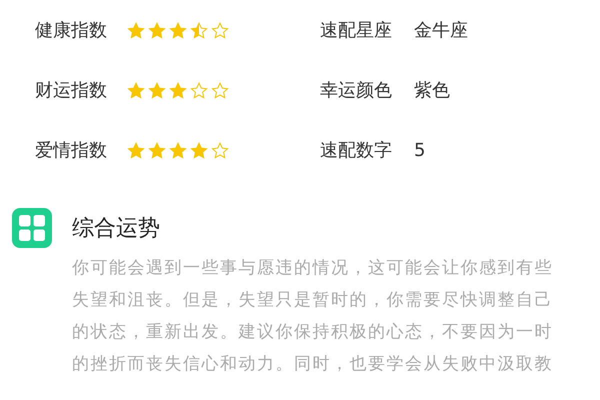  Describe the element at coordinates (356, 90) in the screenshot. I see `info-label: 幸运颜色` at that location.